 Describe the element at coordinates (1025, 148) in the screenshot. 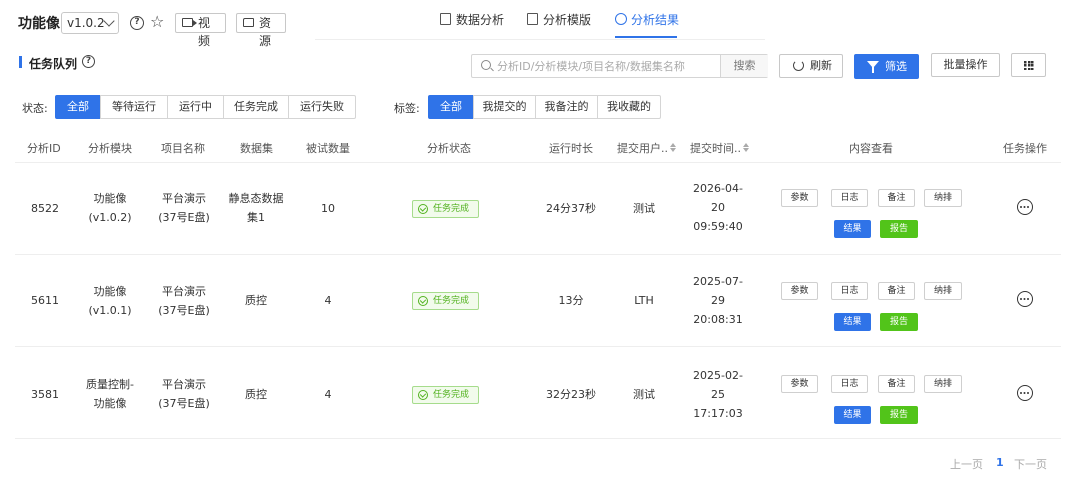

I see `header-ops: 任务操作` at that location.